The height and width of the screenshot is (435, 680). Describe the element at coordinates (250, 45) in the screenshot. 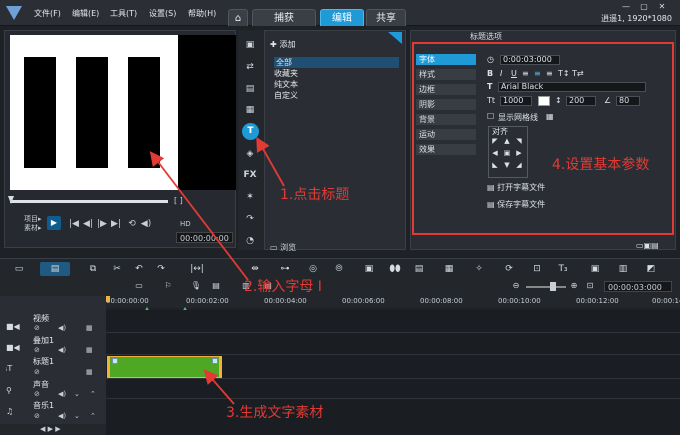

I see `media-icon: ▣` at that location.